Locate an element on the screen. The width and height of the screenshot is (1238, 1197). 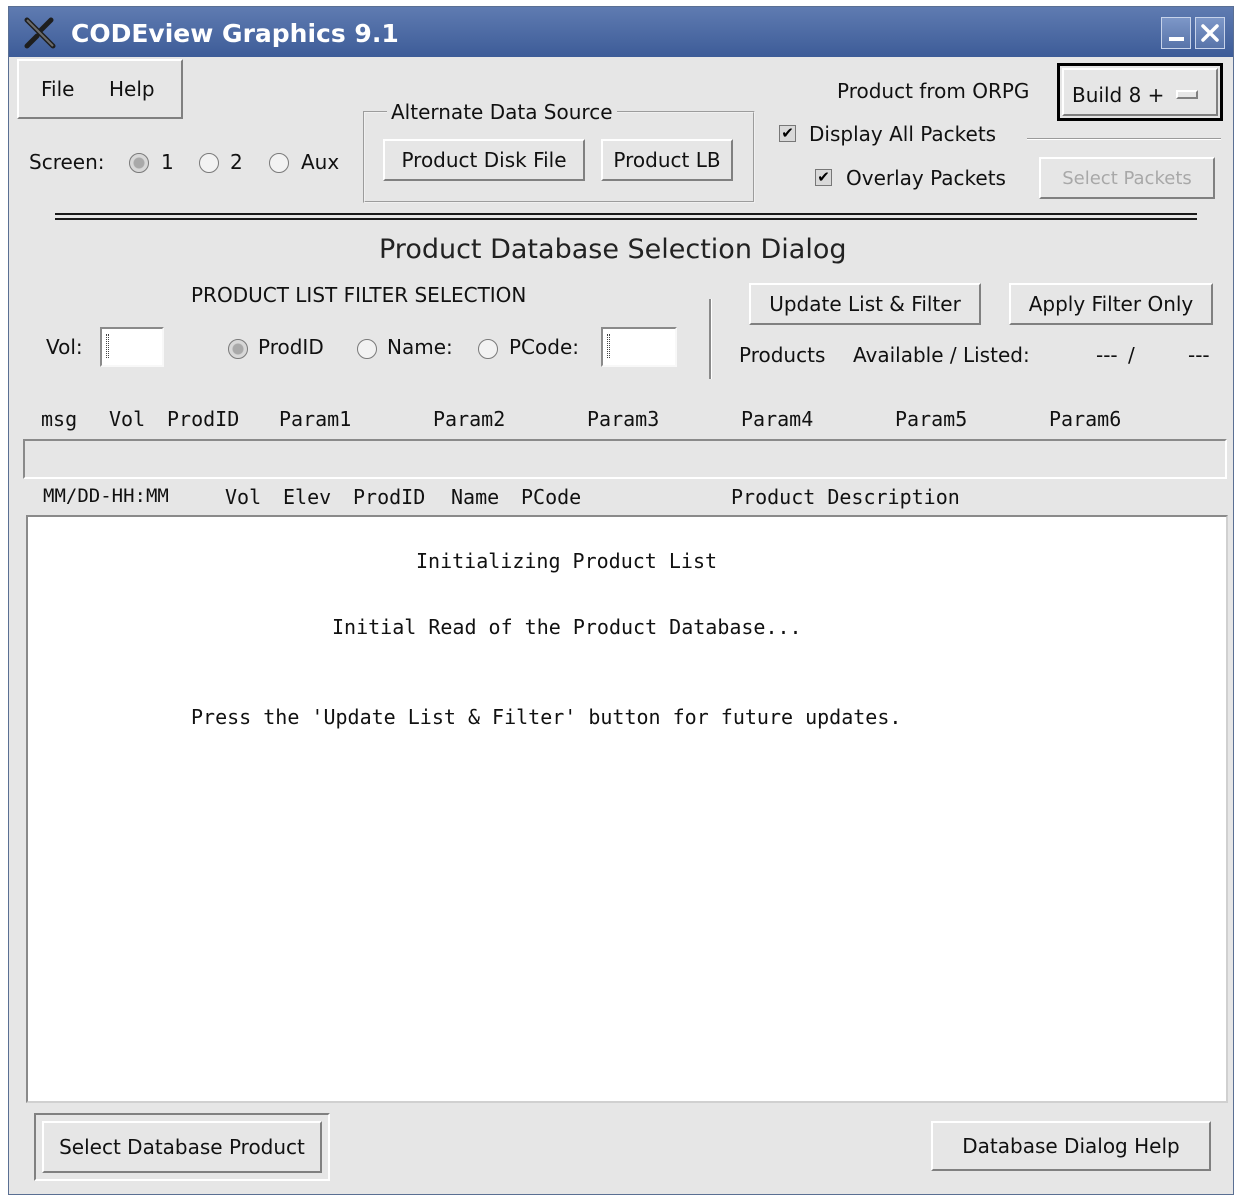
name-radio is located at coordinates (367, 349).